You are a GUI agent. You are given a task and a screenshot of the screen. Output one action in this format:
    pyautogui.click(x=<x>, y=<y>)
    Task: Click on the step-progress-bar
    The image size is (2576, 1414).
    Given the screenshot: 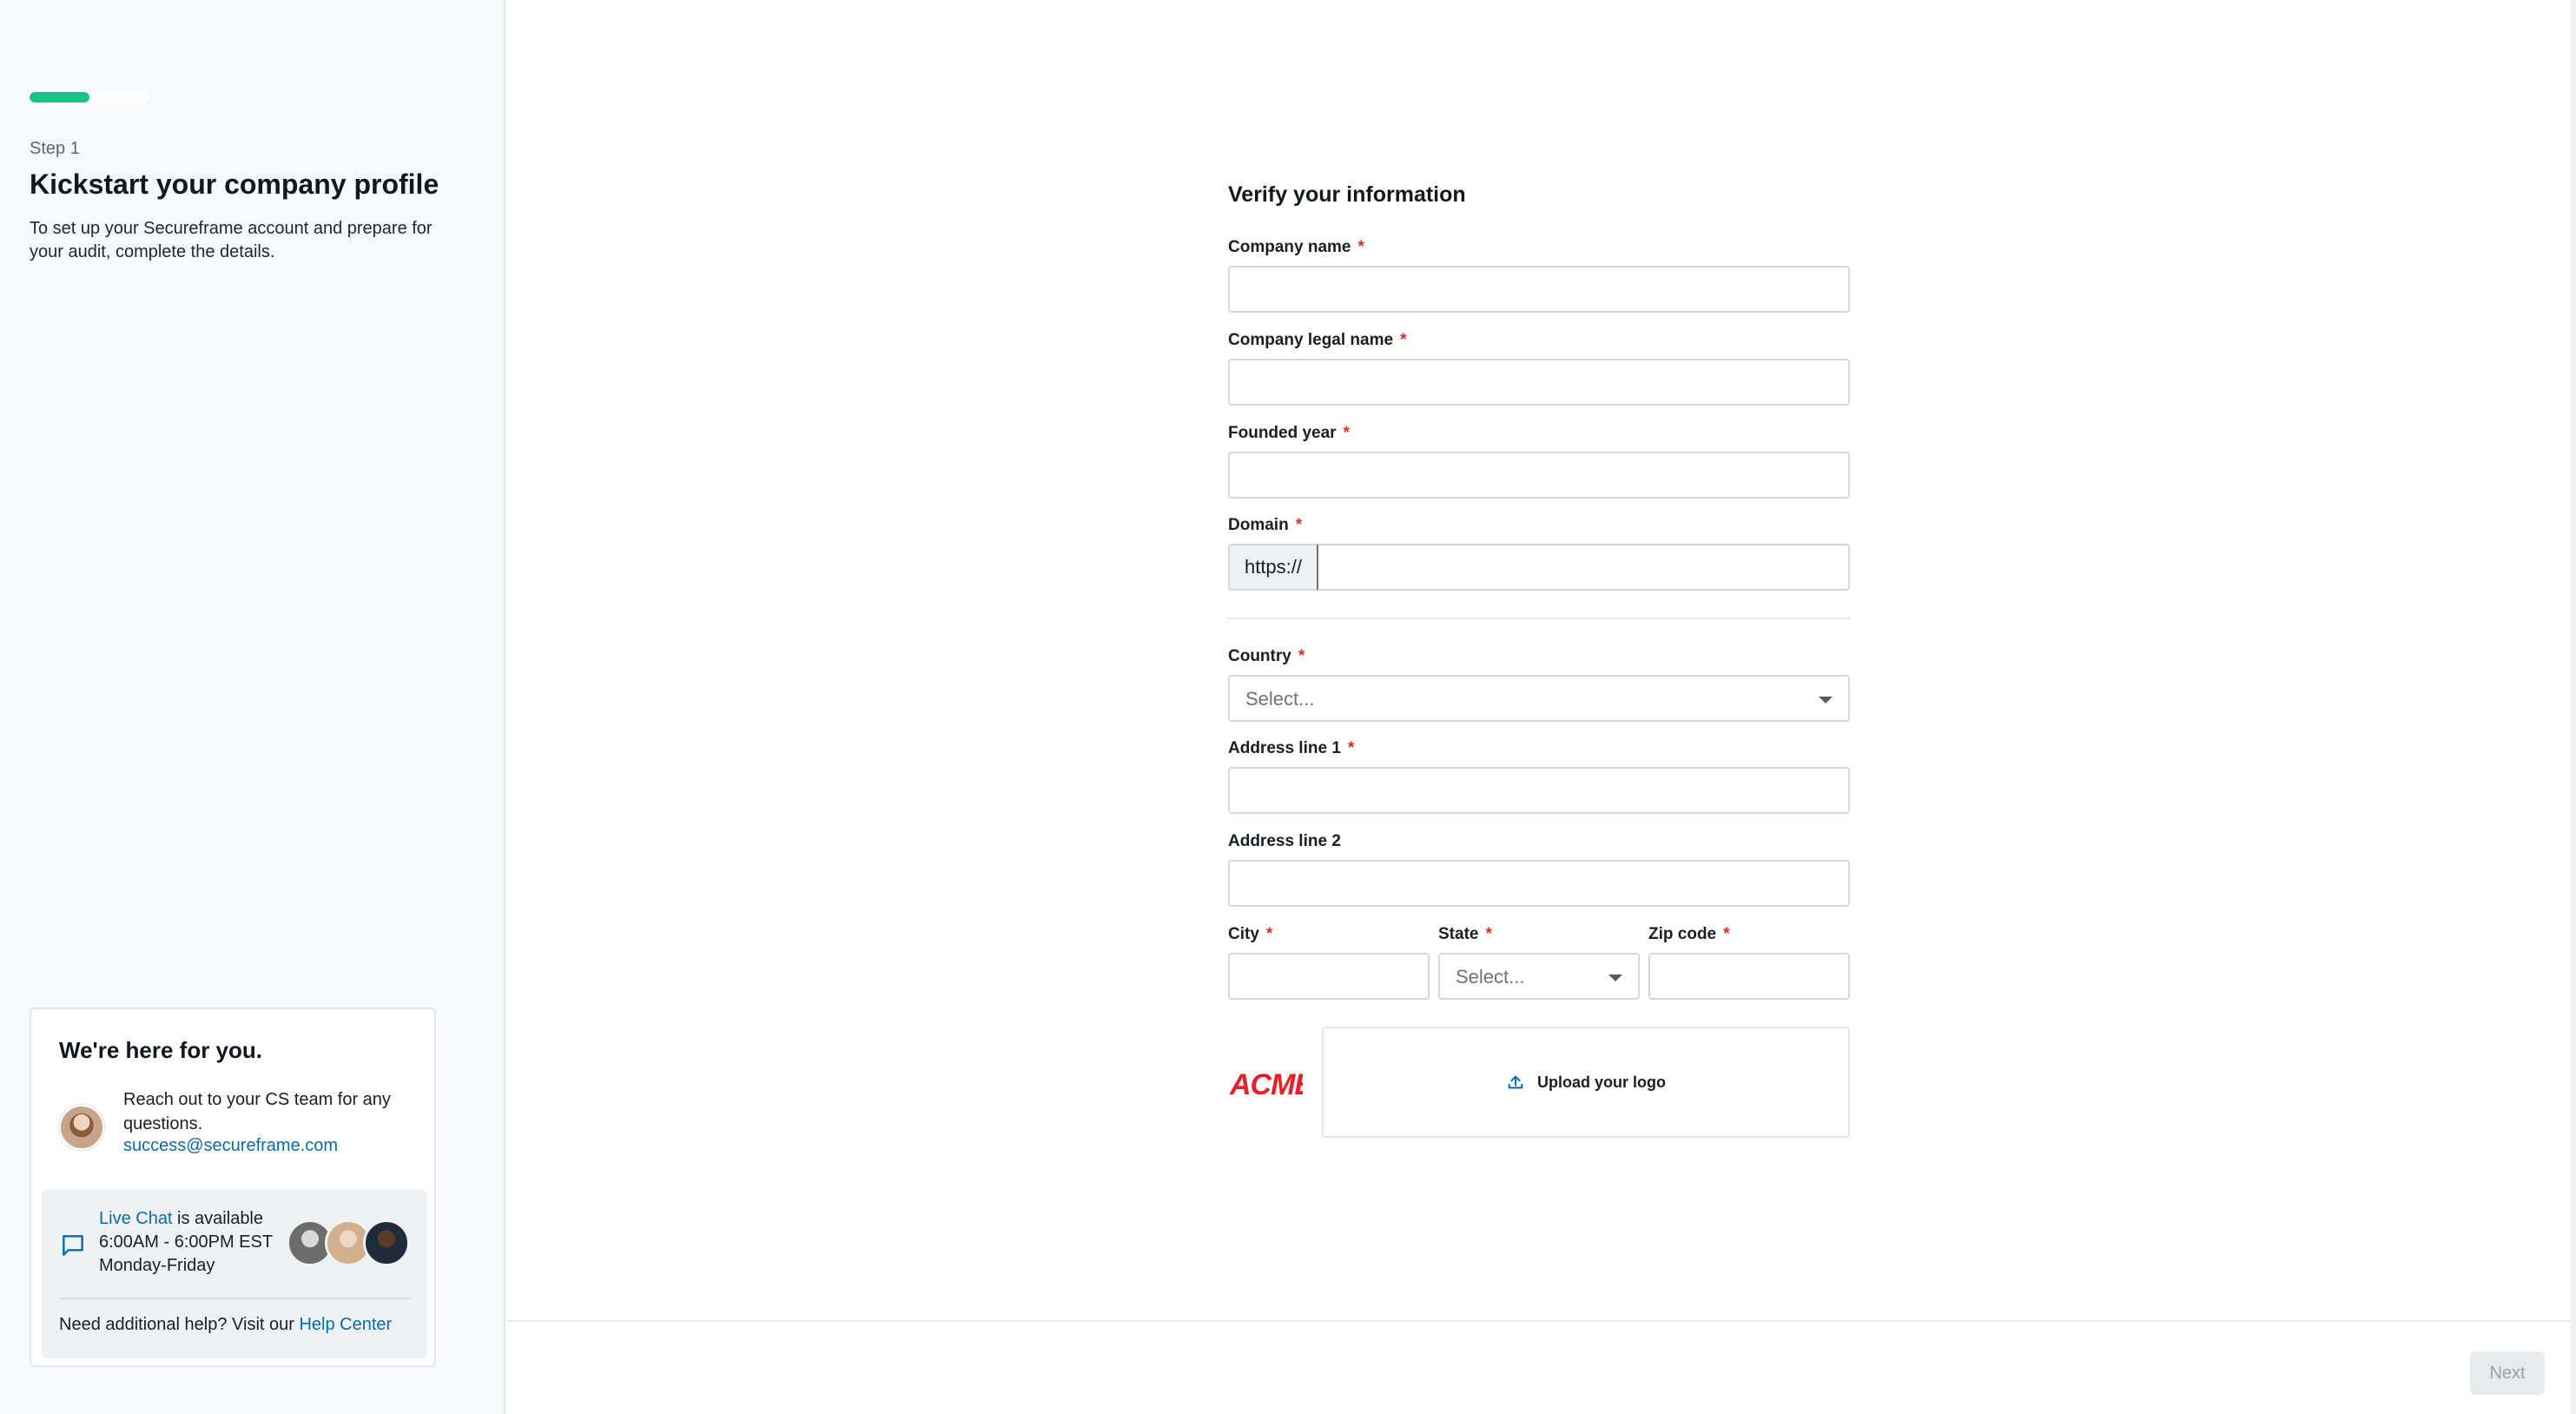 What is the action you would take?
    pyautogui.click(x=89, y=97)
    